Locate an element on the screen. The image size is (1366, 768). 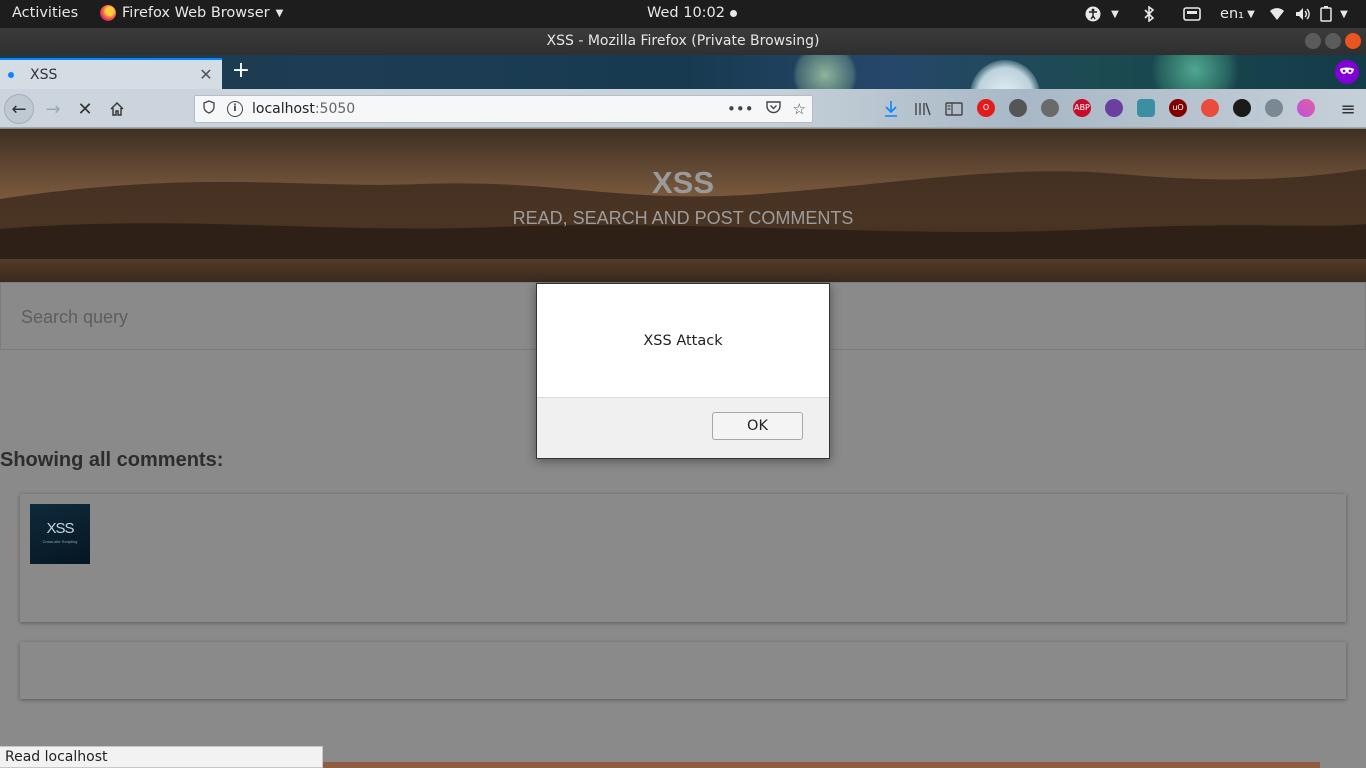
app-menu-label: Firefox Web Browser is located at coordinates (196, 13).